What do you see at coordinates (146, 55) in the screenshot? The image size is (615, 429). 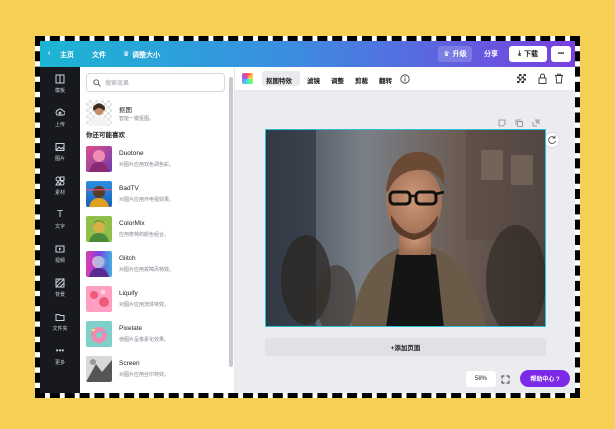 I see `resize-menu: 调整大小` at bounding box center [146, 55].